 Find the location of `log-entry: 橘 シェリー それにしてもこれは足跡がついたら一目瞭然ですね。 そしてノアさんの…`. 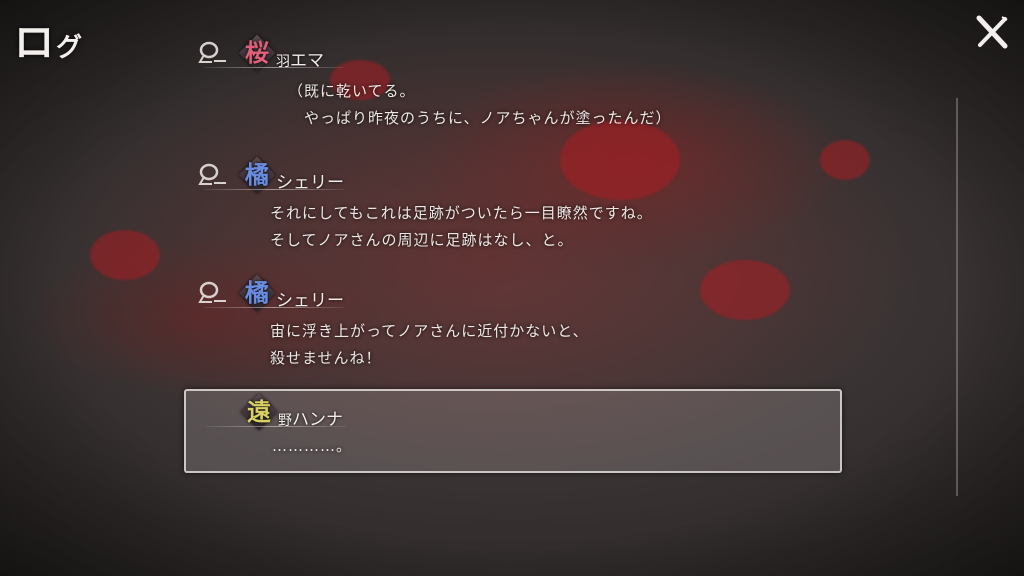

log-entry: 橘 シェリー それにしてもこれは足跡がついたら一目瞭然ですね。 そしてノアさんの… is located at coordinates (518, 205).